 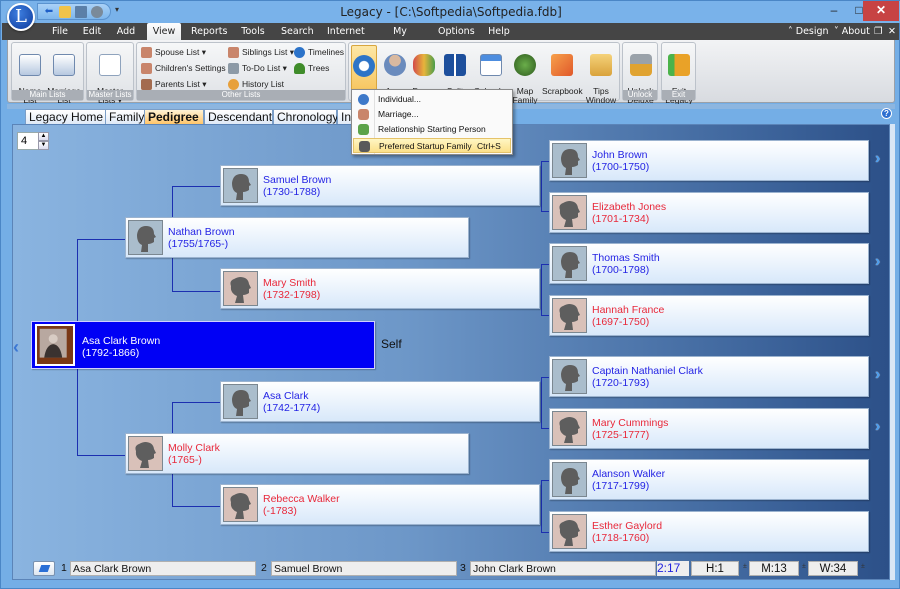 What do you see at coordinates (43, 136) in the screenshot?
I see `spin-up-icon: ▲` at bounding box center [43, 136].